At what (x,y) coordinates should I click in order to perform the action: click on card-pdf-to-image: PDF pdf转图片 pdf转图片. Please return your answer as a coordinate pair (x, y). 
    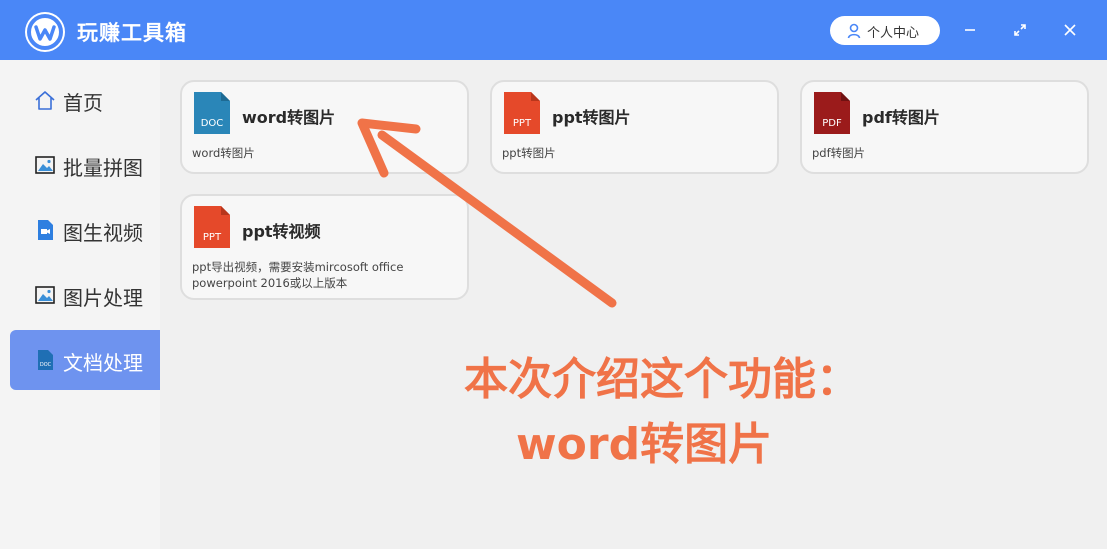
    Looking at the image, I should click on (944, 127).